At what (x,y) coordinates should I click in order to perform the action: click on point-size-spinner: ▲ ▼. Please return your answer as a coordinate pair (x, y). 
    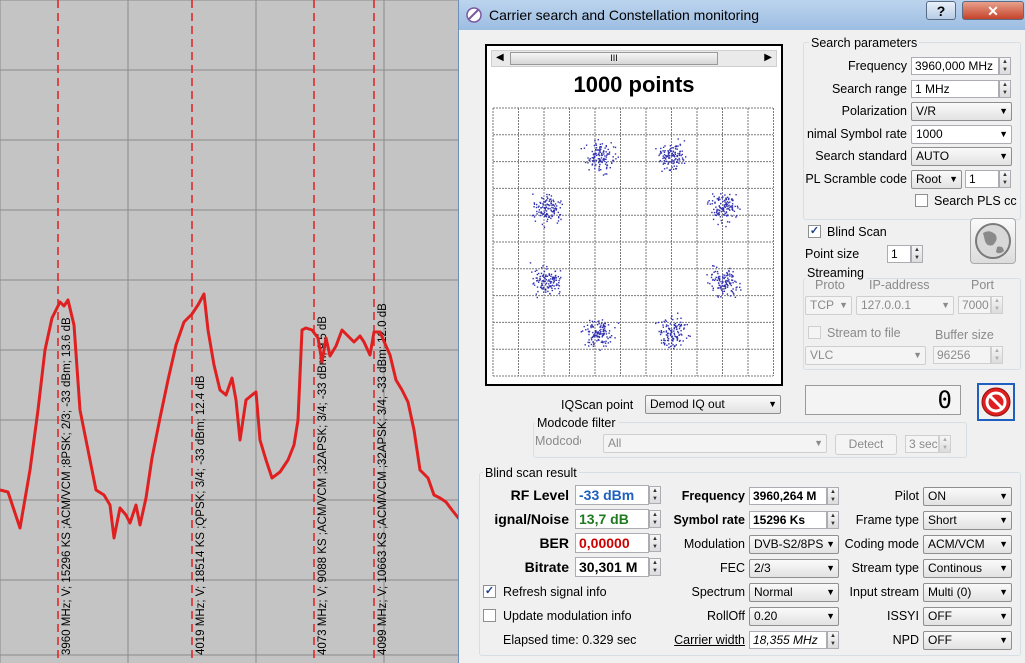
    Looking at the image, I should click on (917, 254).